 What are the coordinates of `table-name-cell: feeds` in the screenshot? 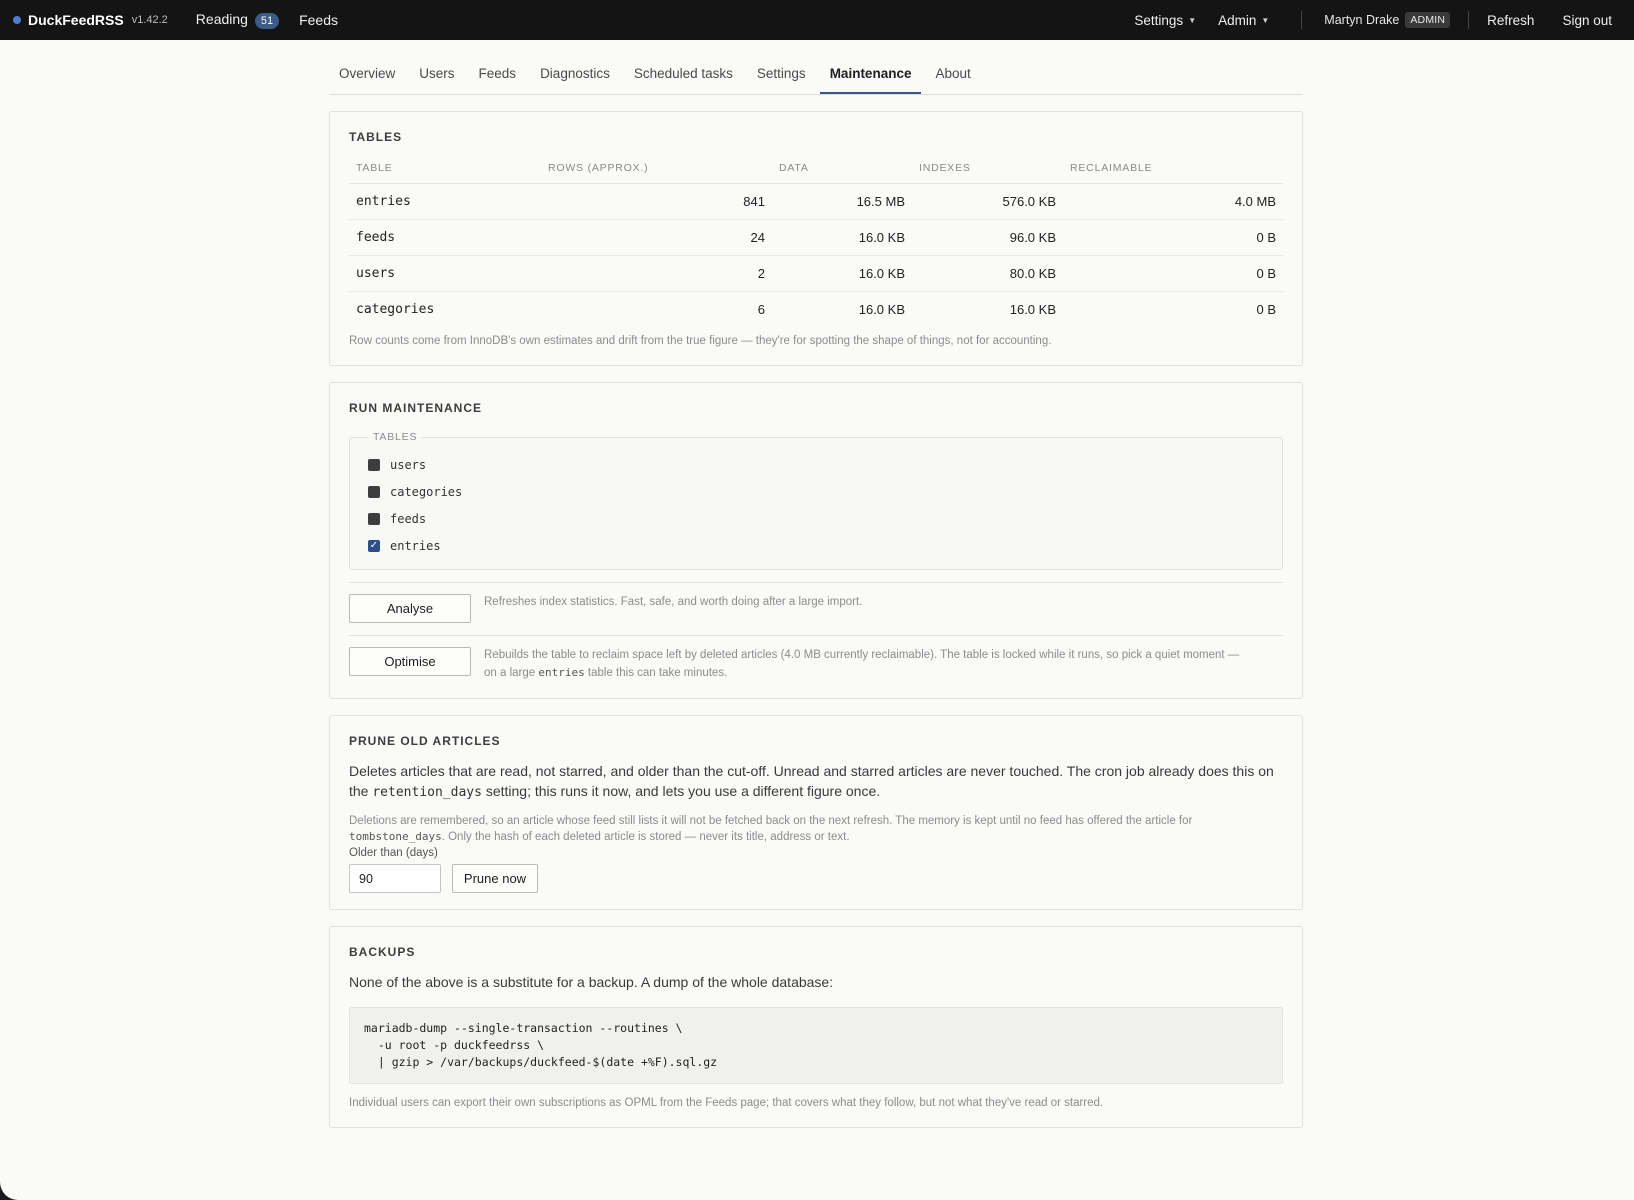 It's located at (445, 237).